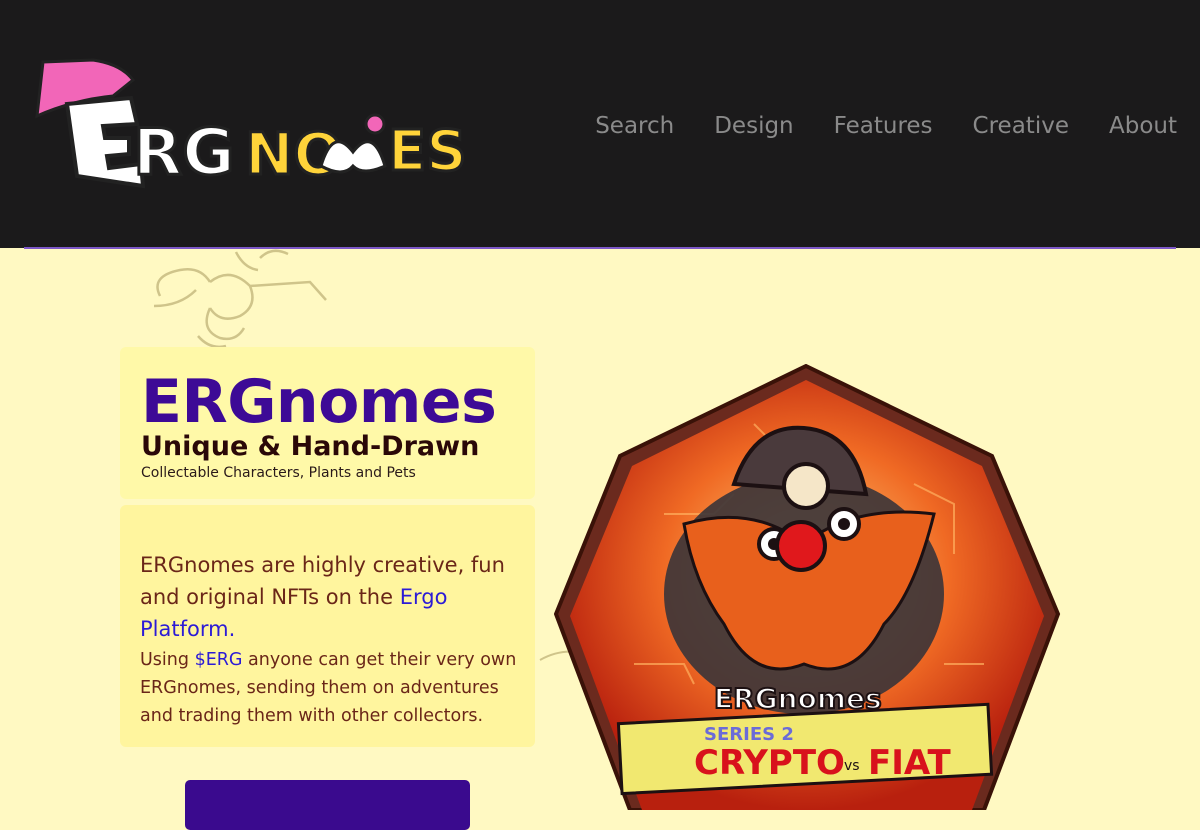 The width and height of the screenshot is (1200, 830). Describe the element at coordinates (219, 660) in the screenshot. I see `erg-token-link: $ERG` at that location.